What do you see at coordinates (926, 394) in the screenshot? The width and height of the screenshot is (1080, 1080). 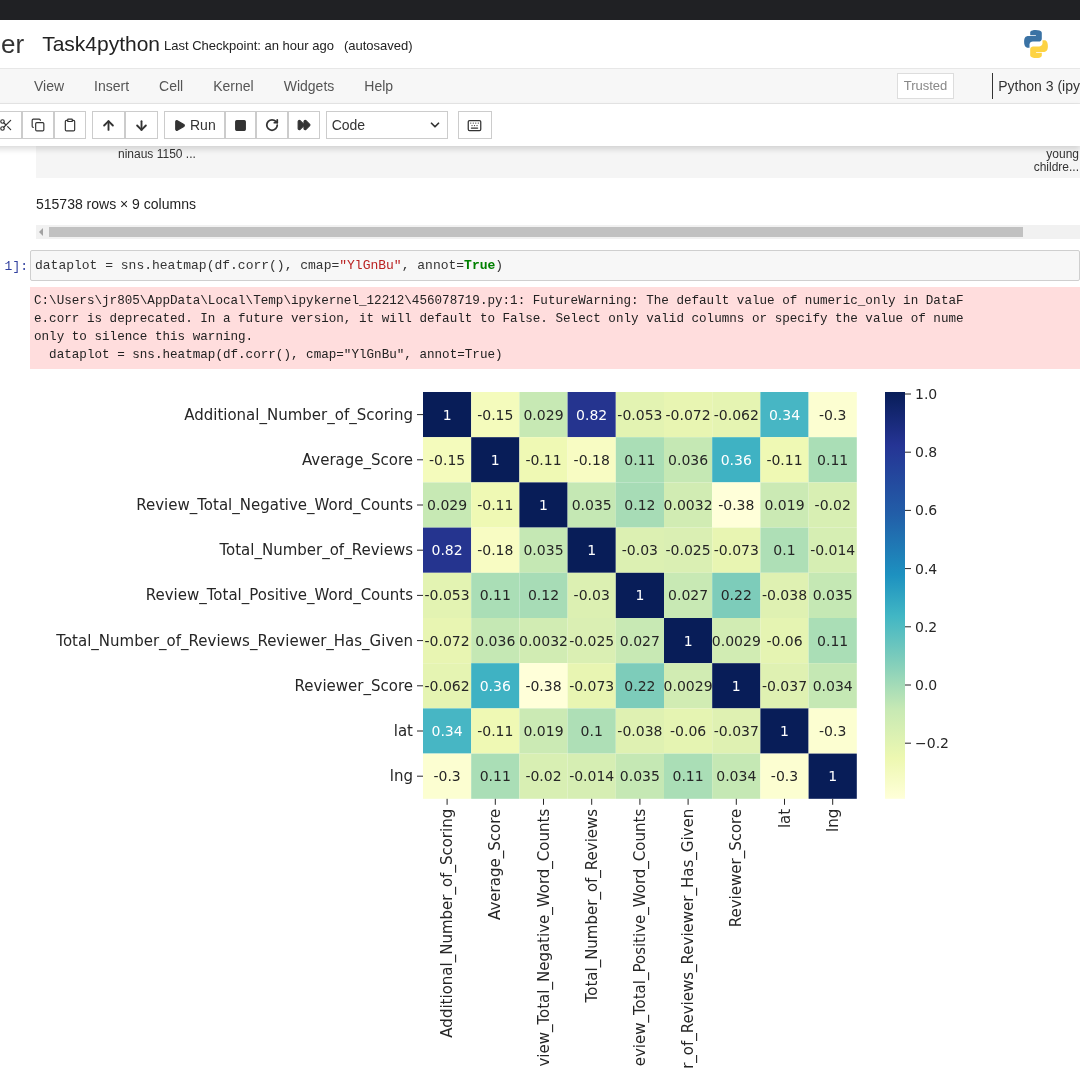 I see `colorbar-tick-label: 1.0` at bounding box center [926, 394].